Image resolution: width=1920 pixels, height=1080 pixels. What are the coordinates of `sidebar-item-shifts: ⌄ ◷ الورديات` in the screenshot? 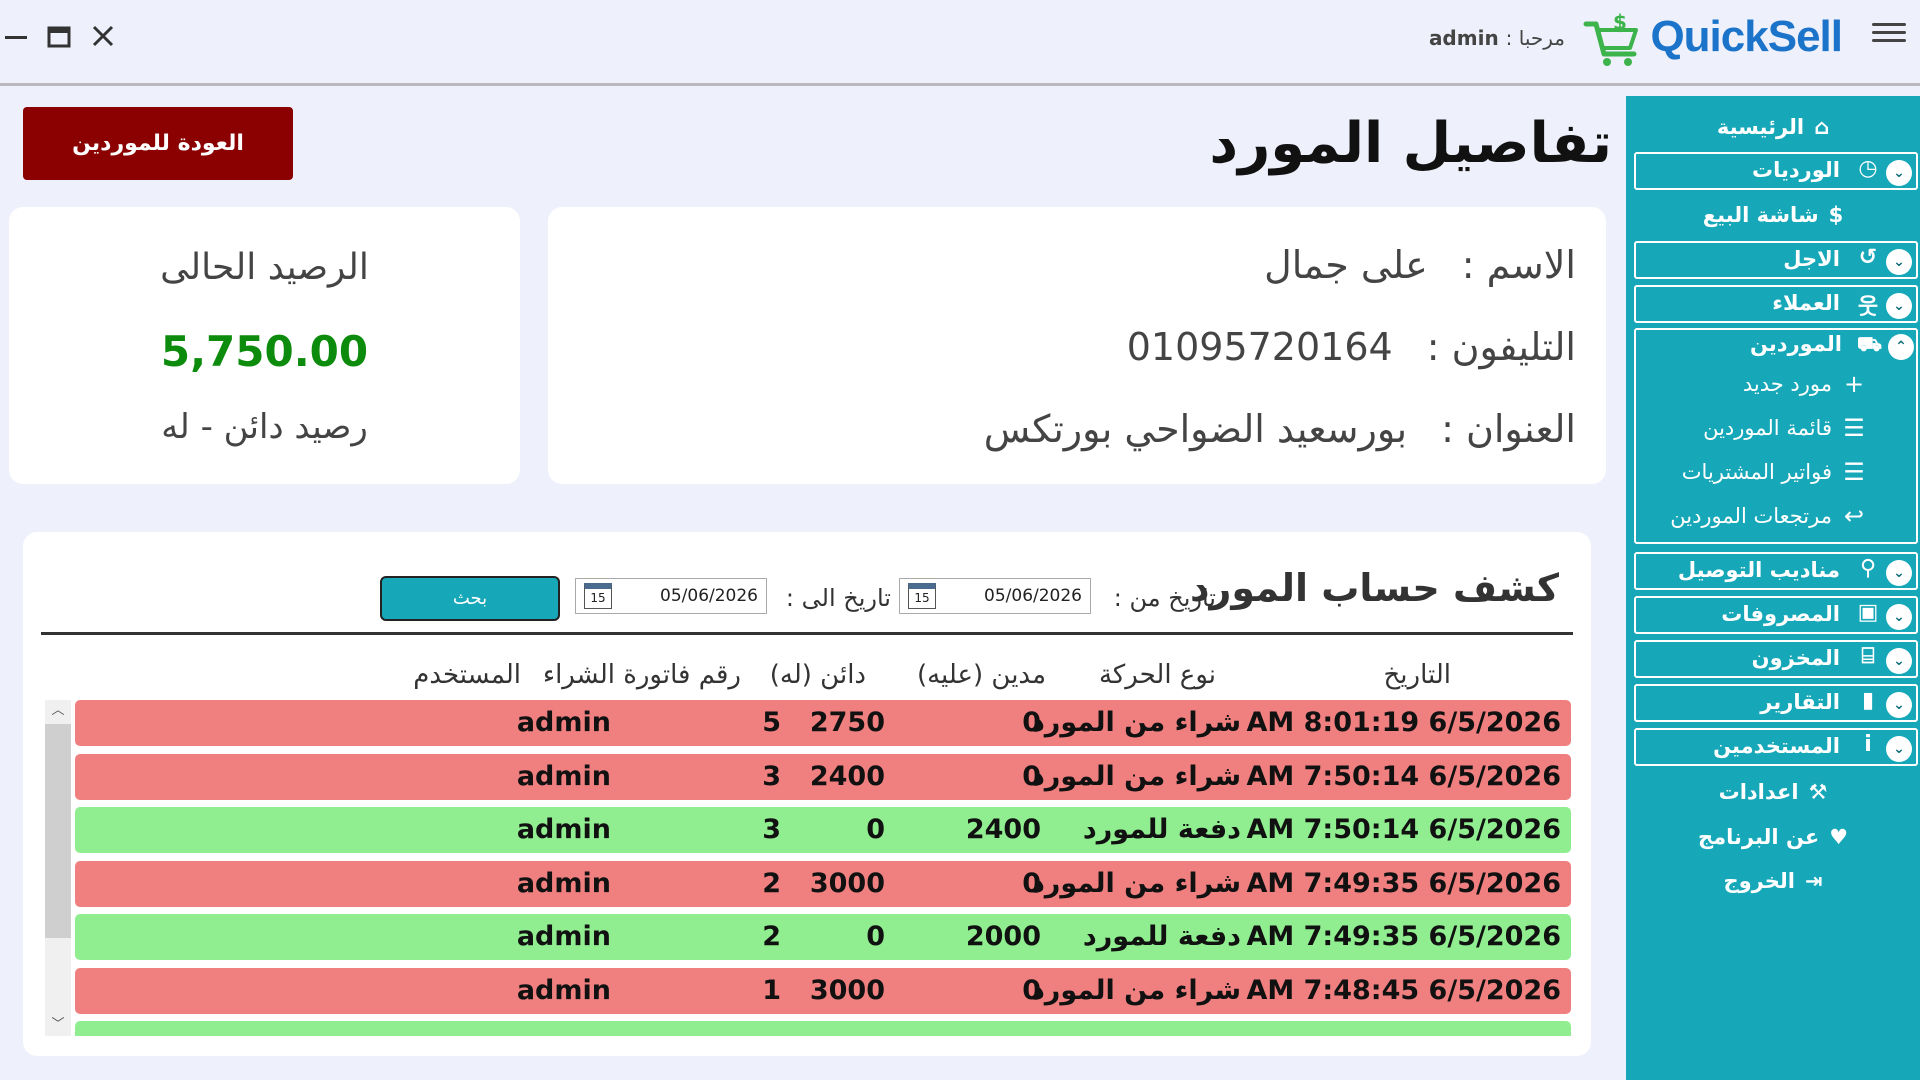 It's located at (1776, 171).